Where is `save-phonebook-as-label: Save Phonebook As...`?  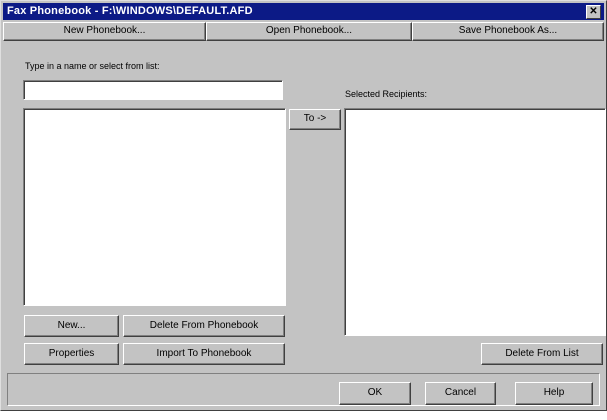
save-phonebook-as-label: Save Phonebook As... is located at coordinates (508, 30).